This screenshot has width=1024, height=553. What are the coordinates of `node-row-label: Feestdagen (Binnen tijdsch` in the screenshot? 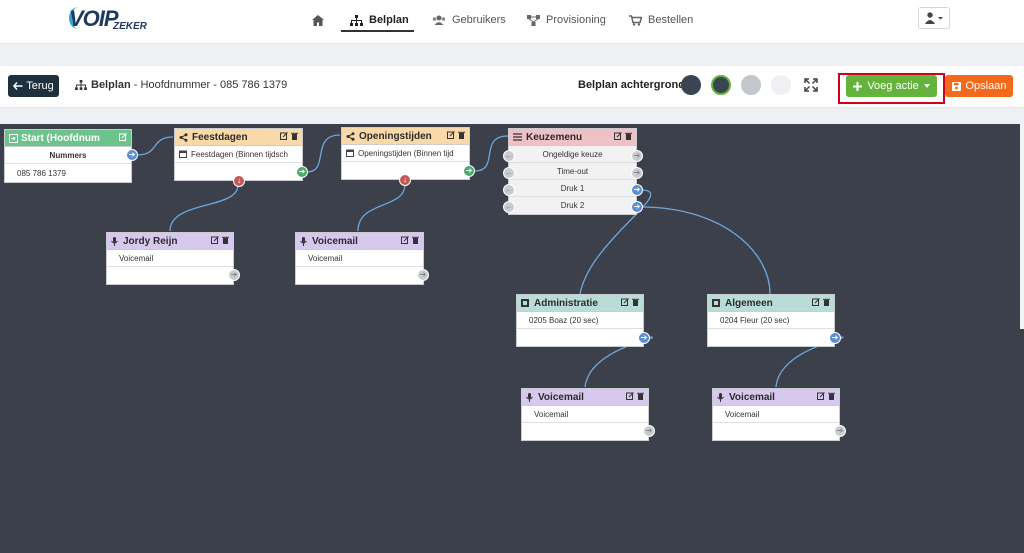 It's located at (239, 154).